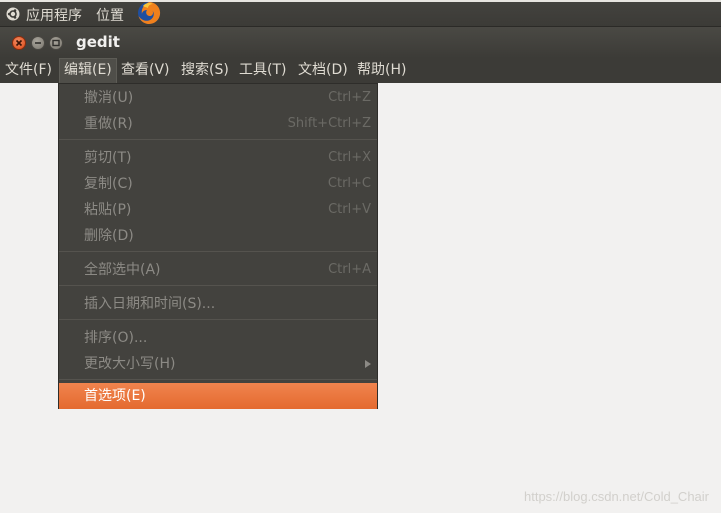 The image size is (721, 513). I want to click on menu-item-preferences: 首选项(E), so click(218, 396).